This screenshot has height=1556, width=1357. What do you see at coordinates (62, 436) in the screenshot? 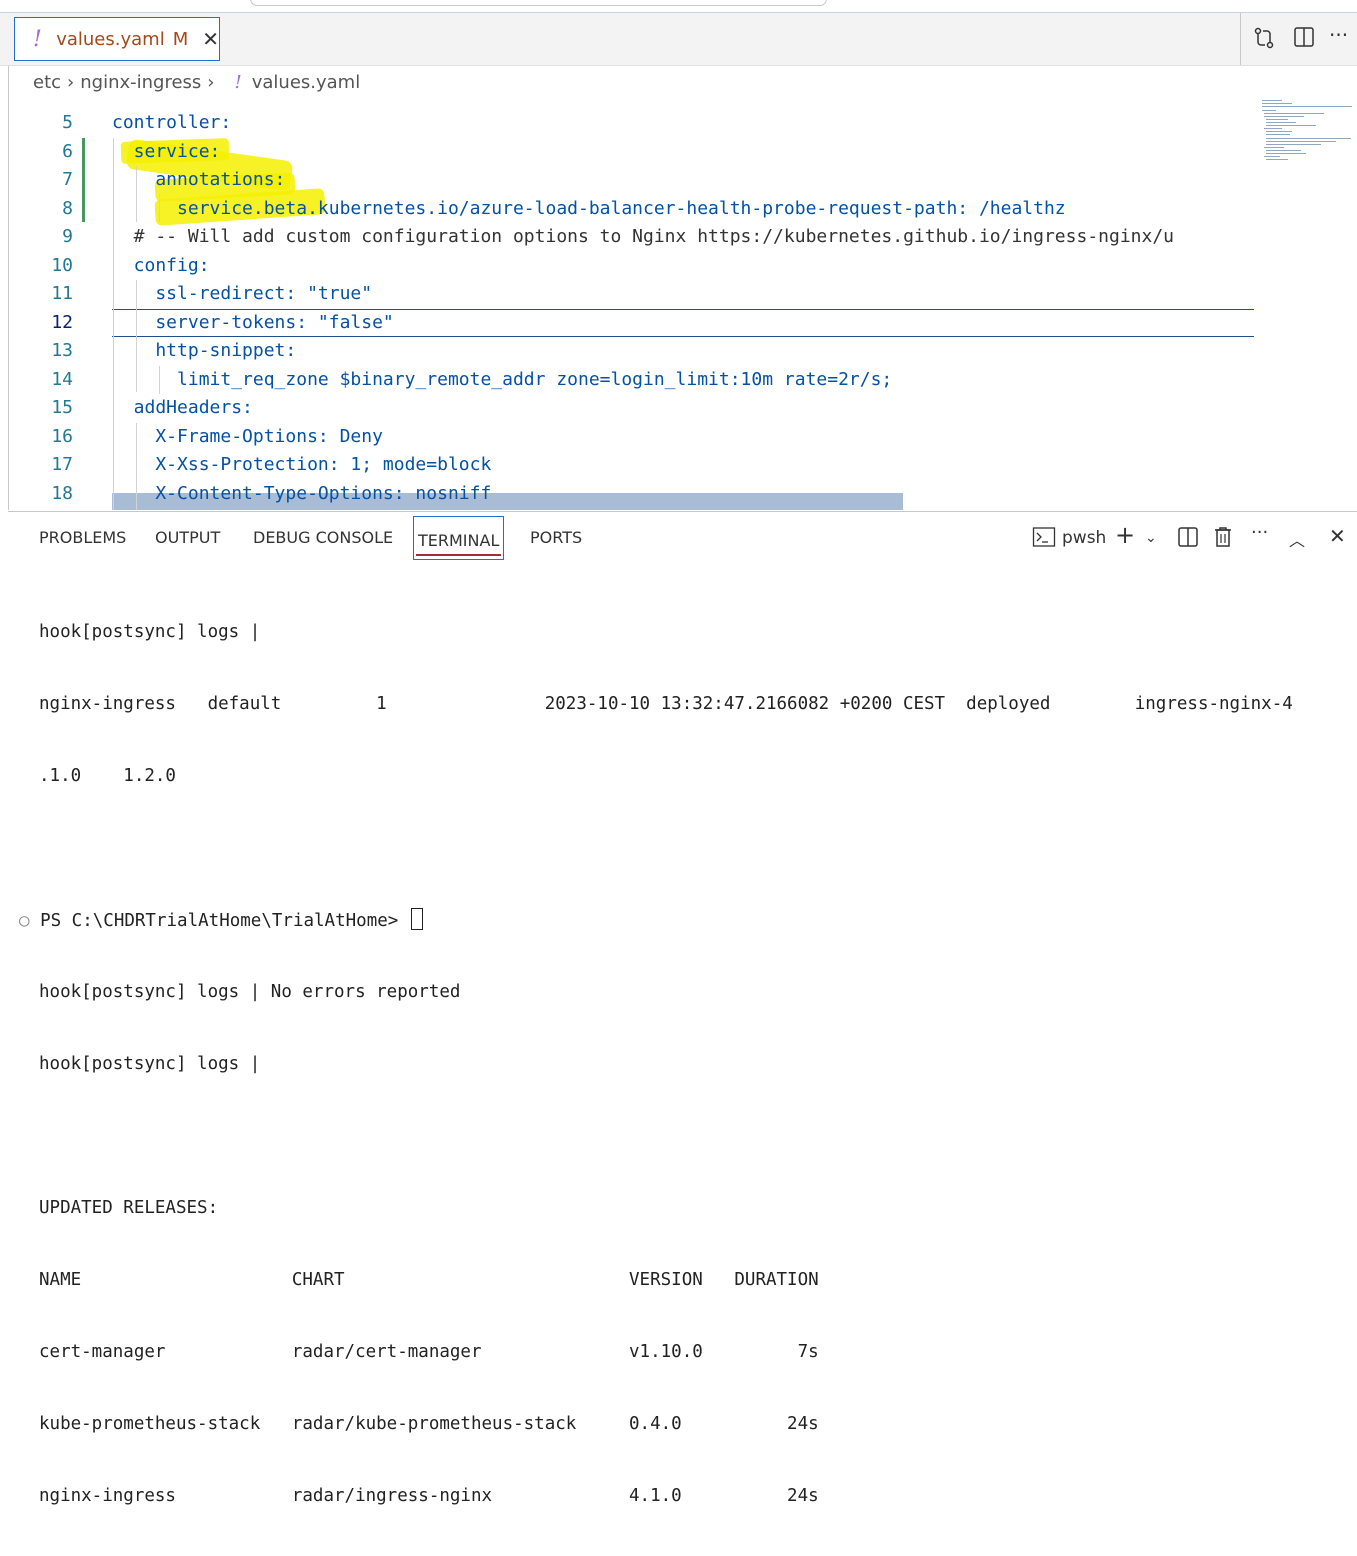
I see `line-number: 16` at bounding box center [62, 436].